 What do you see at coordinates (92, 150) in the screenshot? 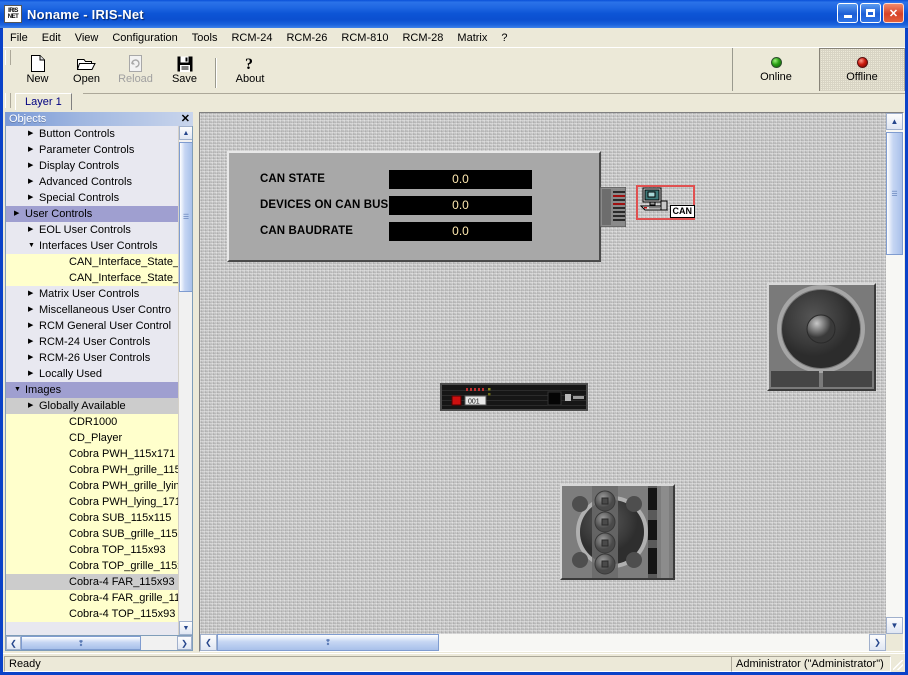
I see `tree-item: Parameter Controls` at bounding box center [92, 150].